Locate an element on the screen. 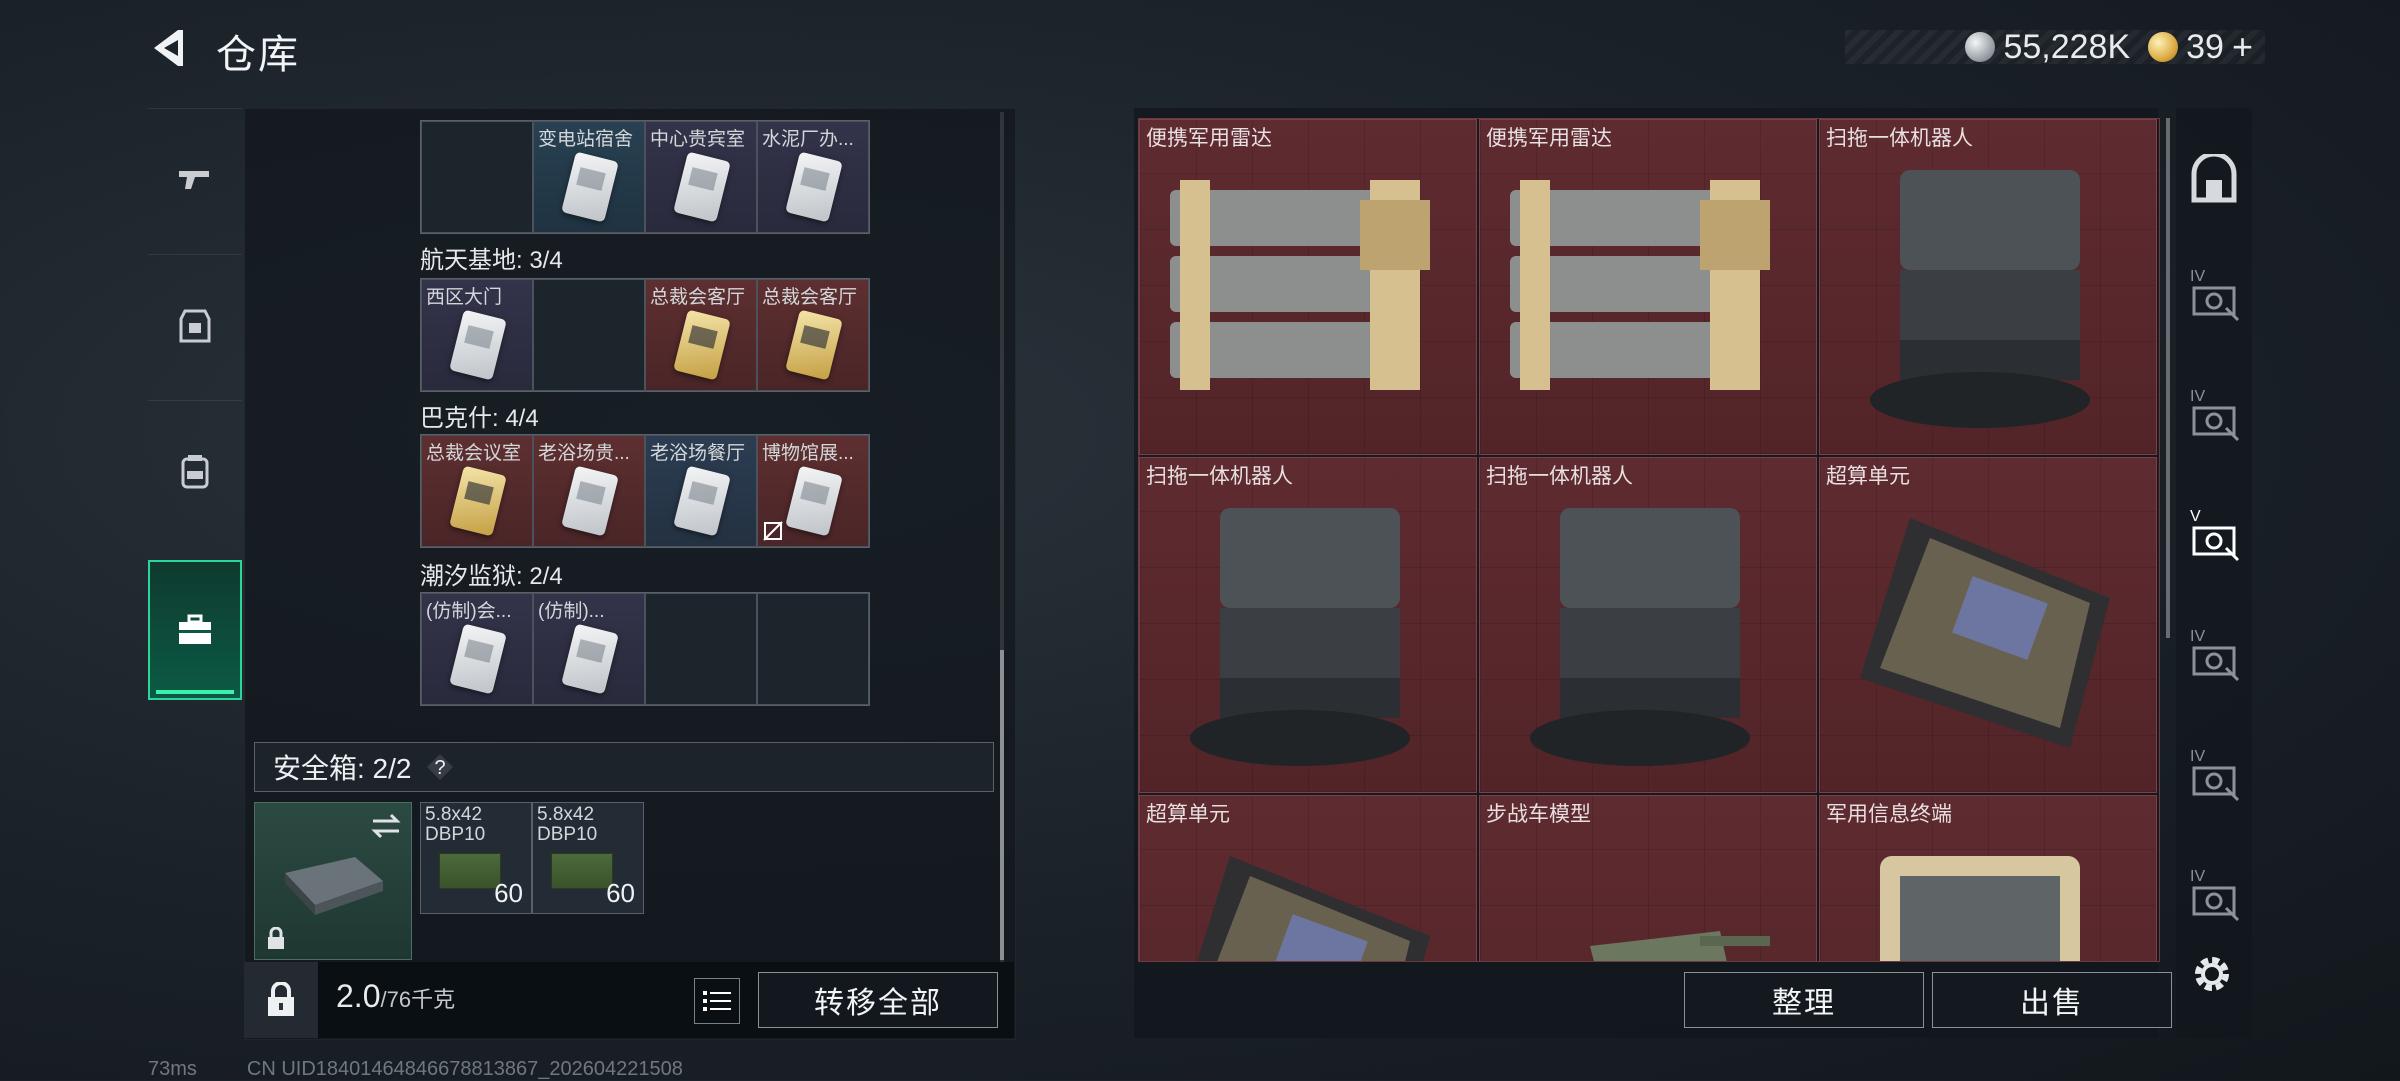  keycard-slot: 变电站宿舍 is located at coordinates (589, 177).